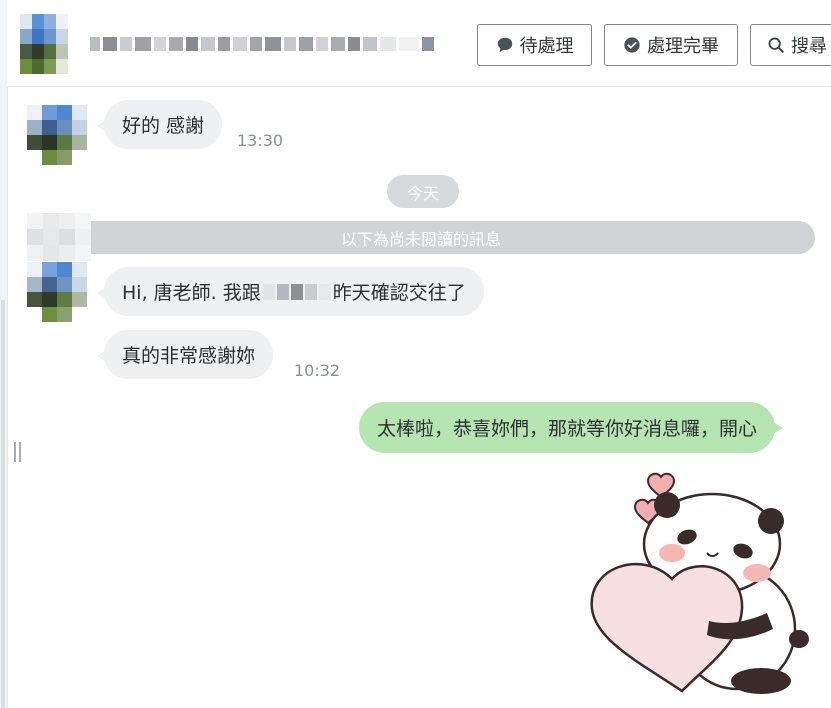 The image size is (831, 708). What do you see at coordinates (3, 504) in the screenshot?
I see `scrollbar-thumb` at bounding box center [3, 504].